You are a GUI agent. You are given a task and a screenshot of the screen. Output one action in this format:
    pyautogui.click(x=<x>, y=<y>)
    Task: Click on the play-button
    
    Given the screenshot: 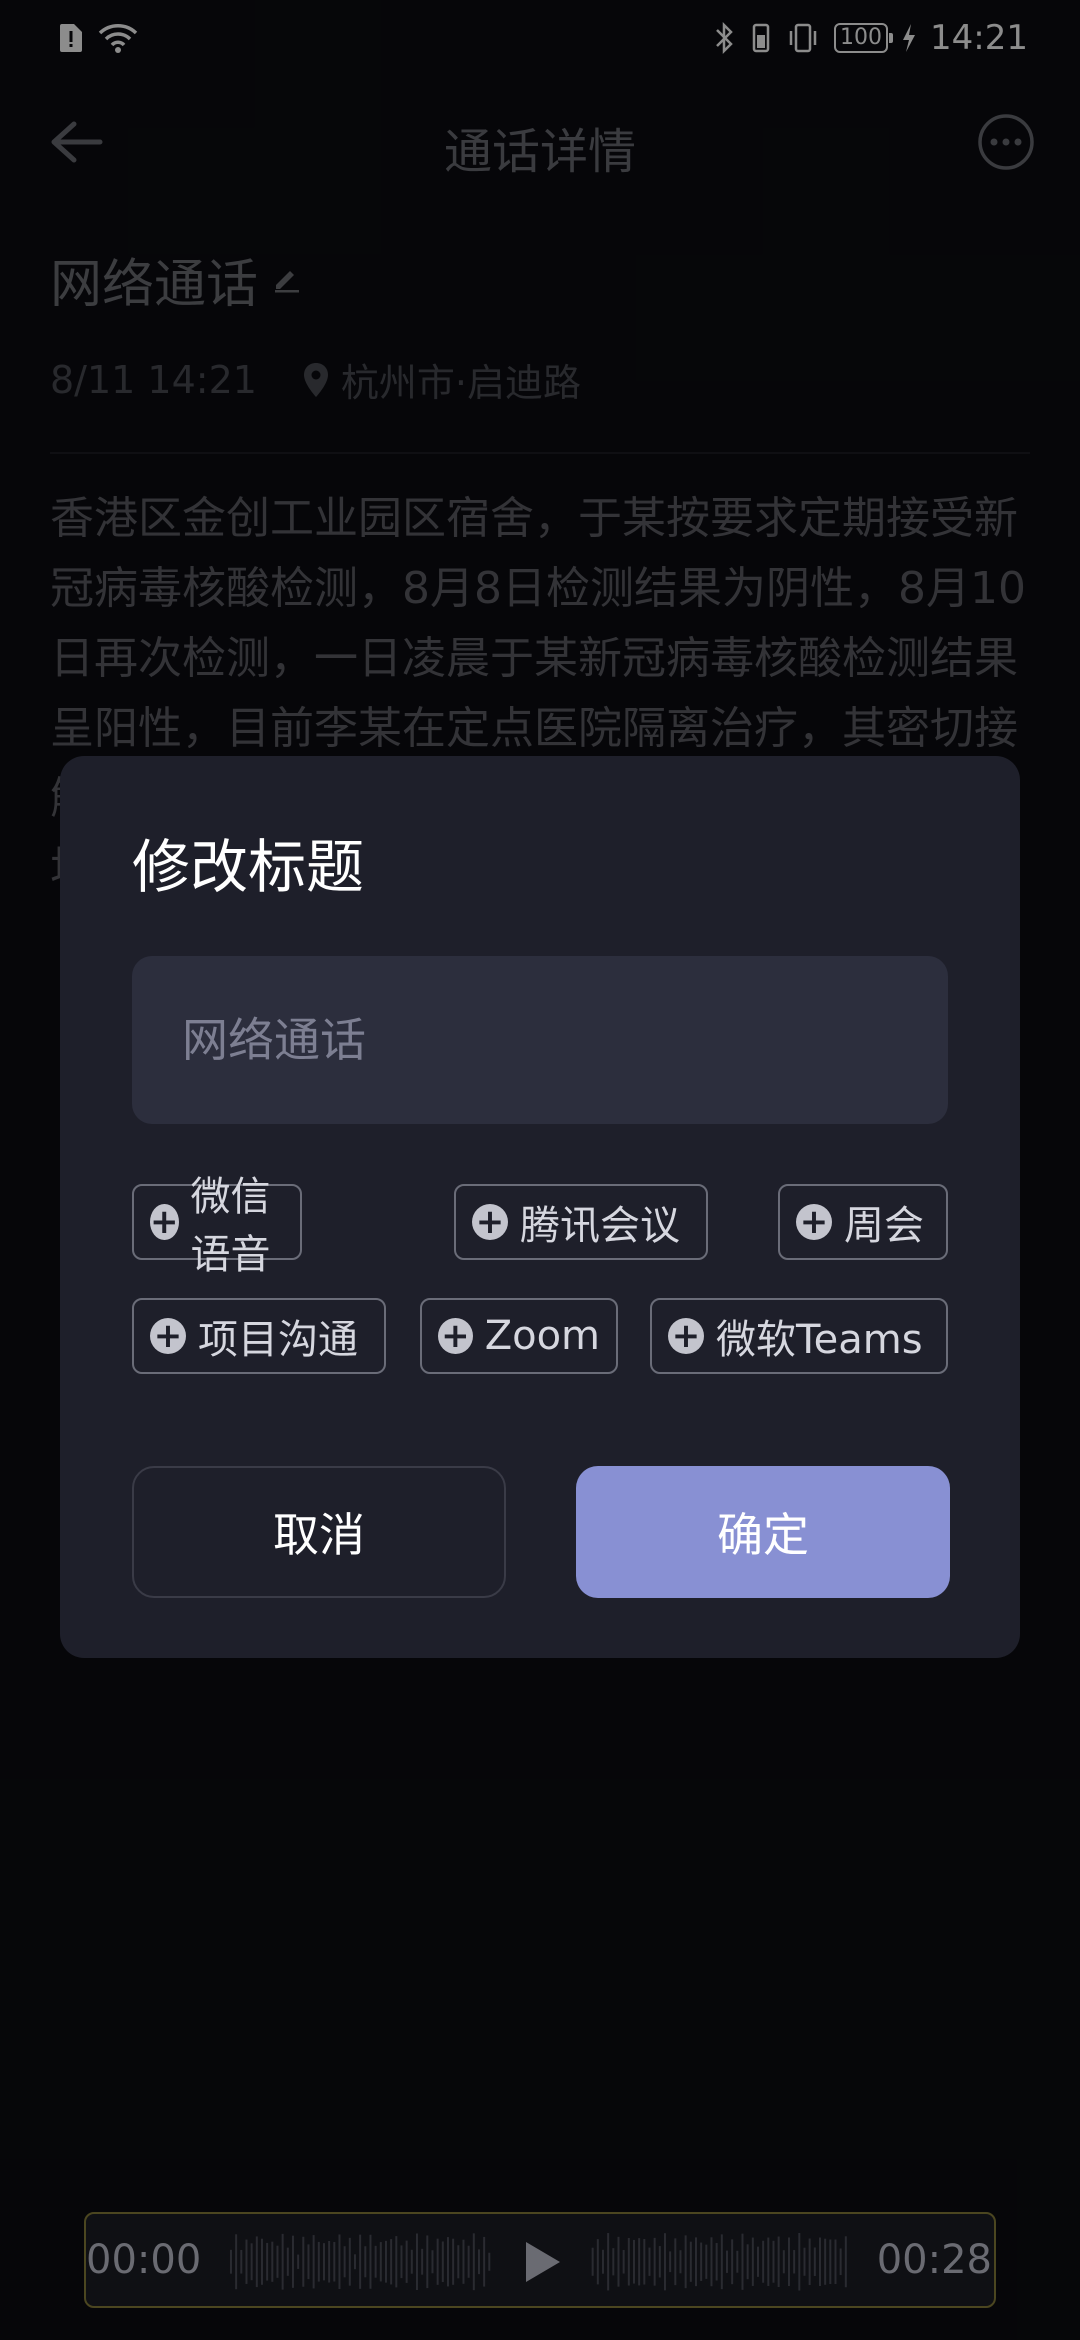 What is the action you would take?
    pyautogui.click(x=542, y=2262)
    